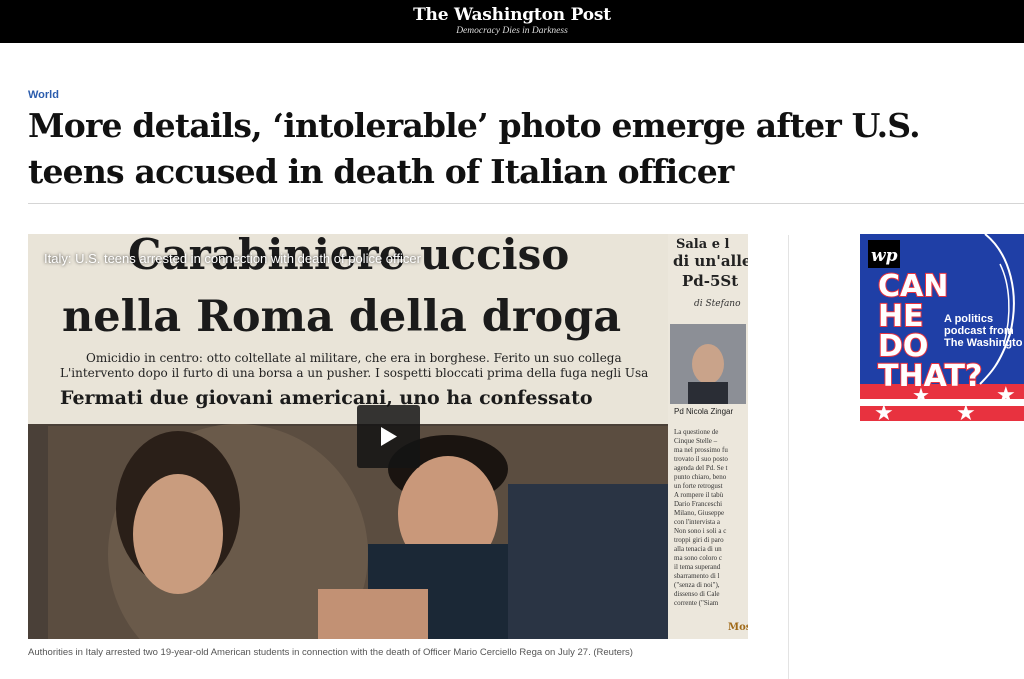 The height and width of the screenshot is (679, 1024). What do you see at coordinates (710, 281) in the screenshot?
I see `side-headline-3: Pd-5St` at bounding box center [710, 281].